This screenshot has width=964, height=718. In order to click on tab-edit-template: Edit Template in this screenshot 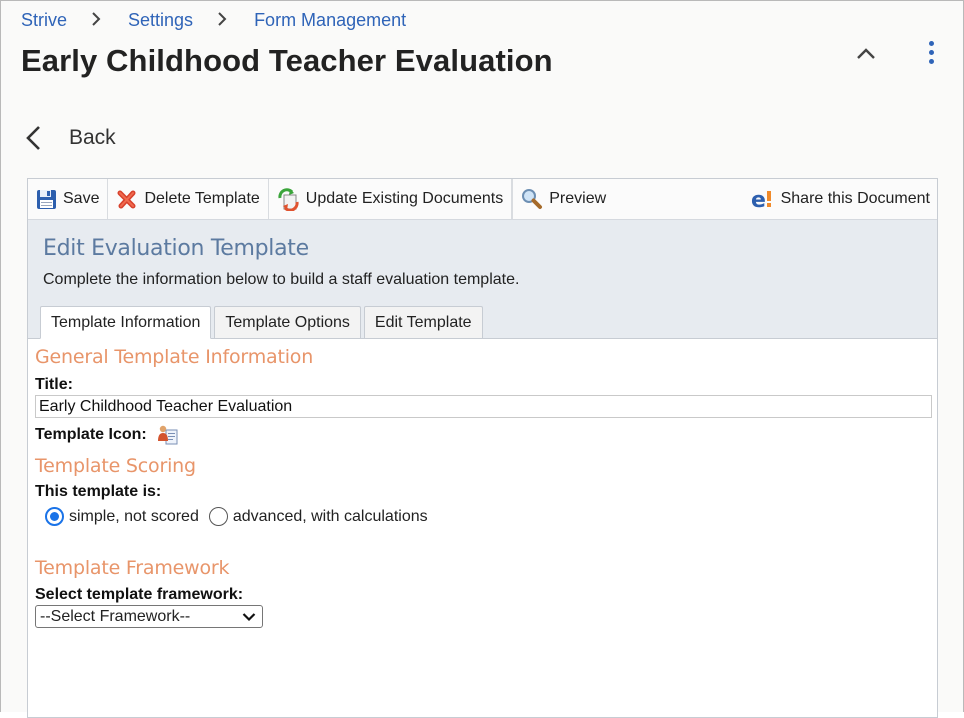, I will do `click(423, 322)`.